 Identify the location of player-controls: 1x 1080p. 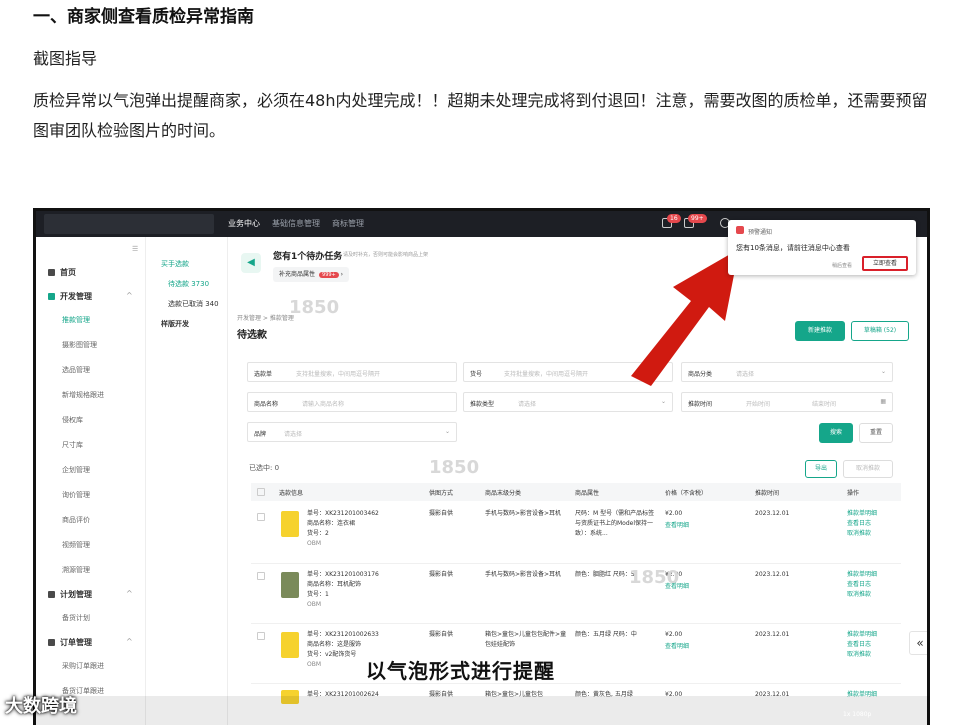
(857, 714).